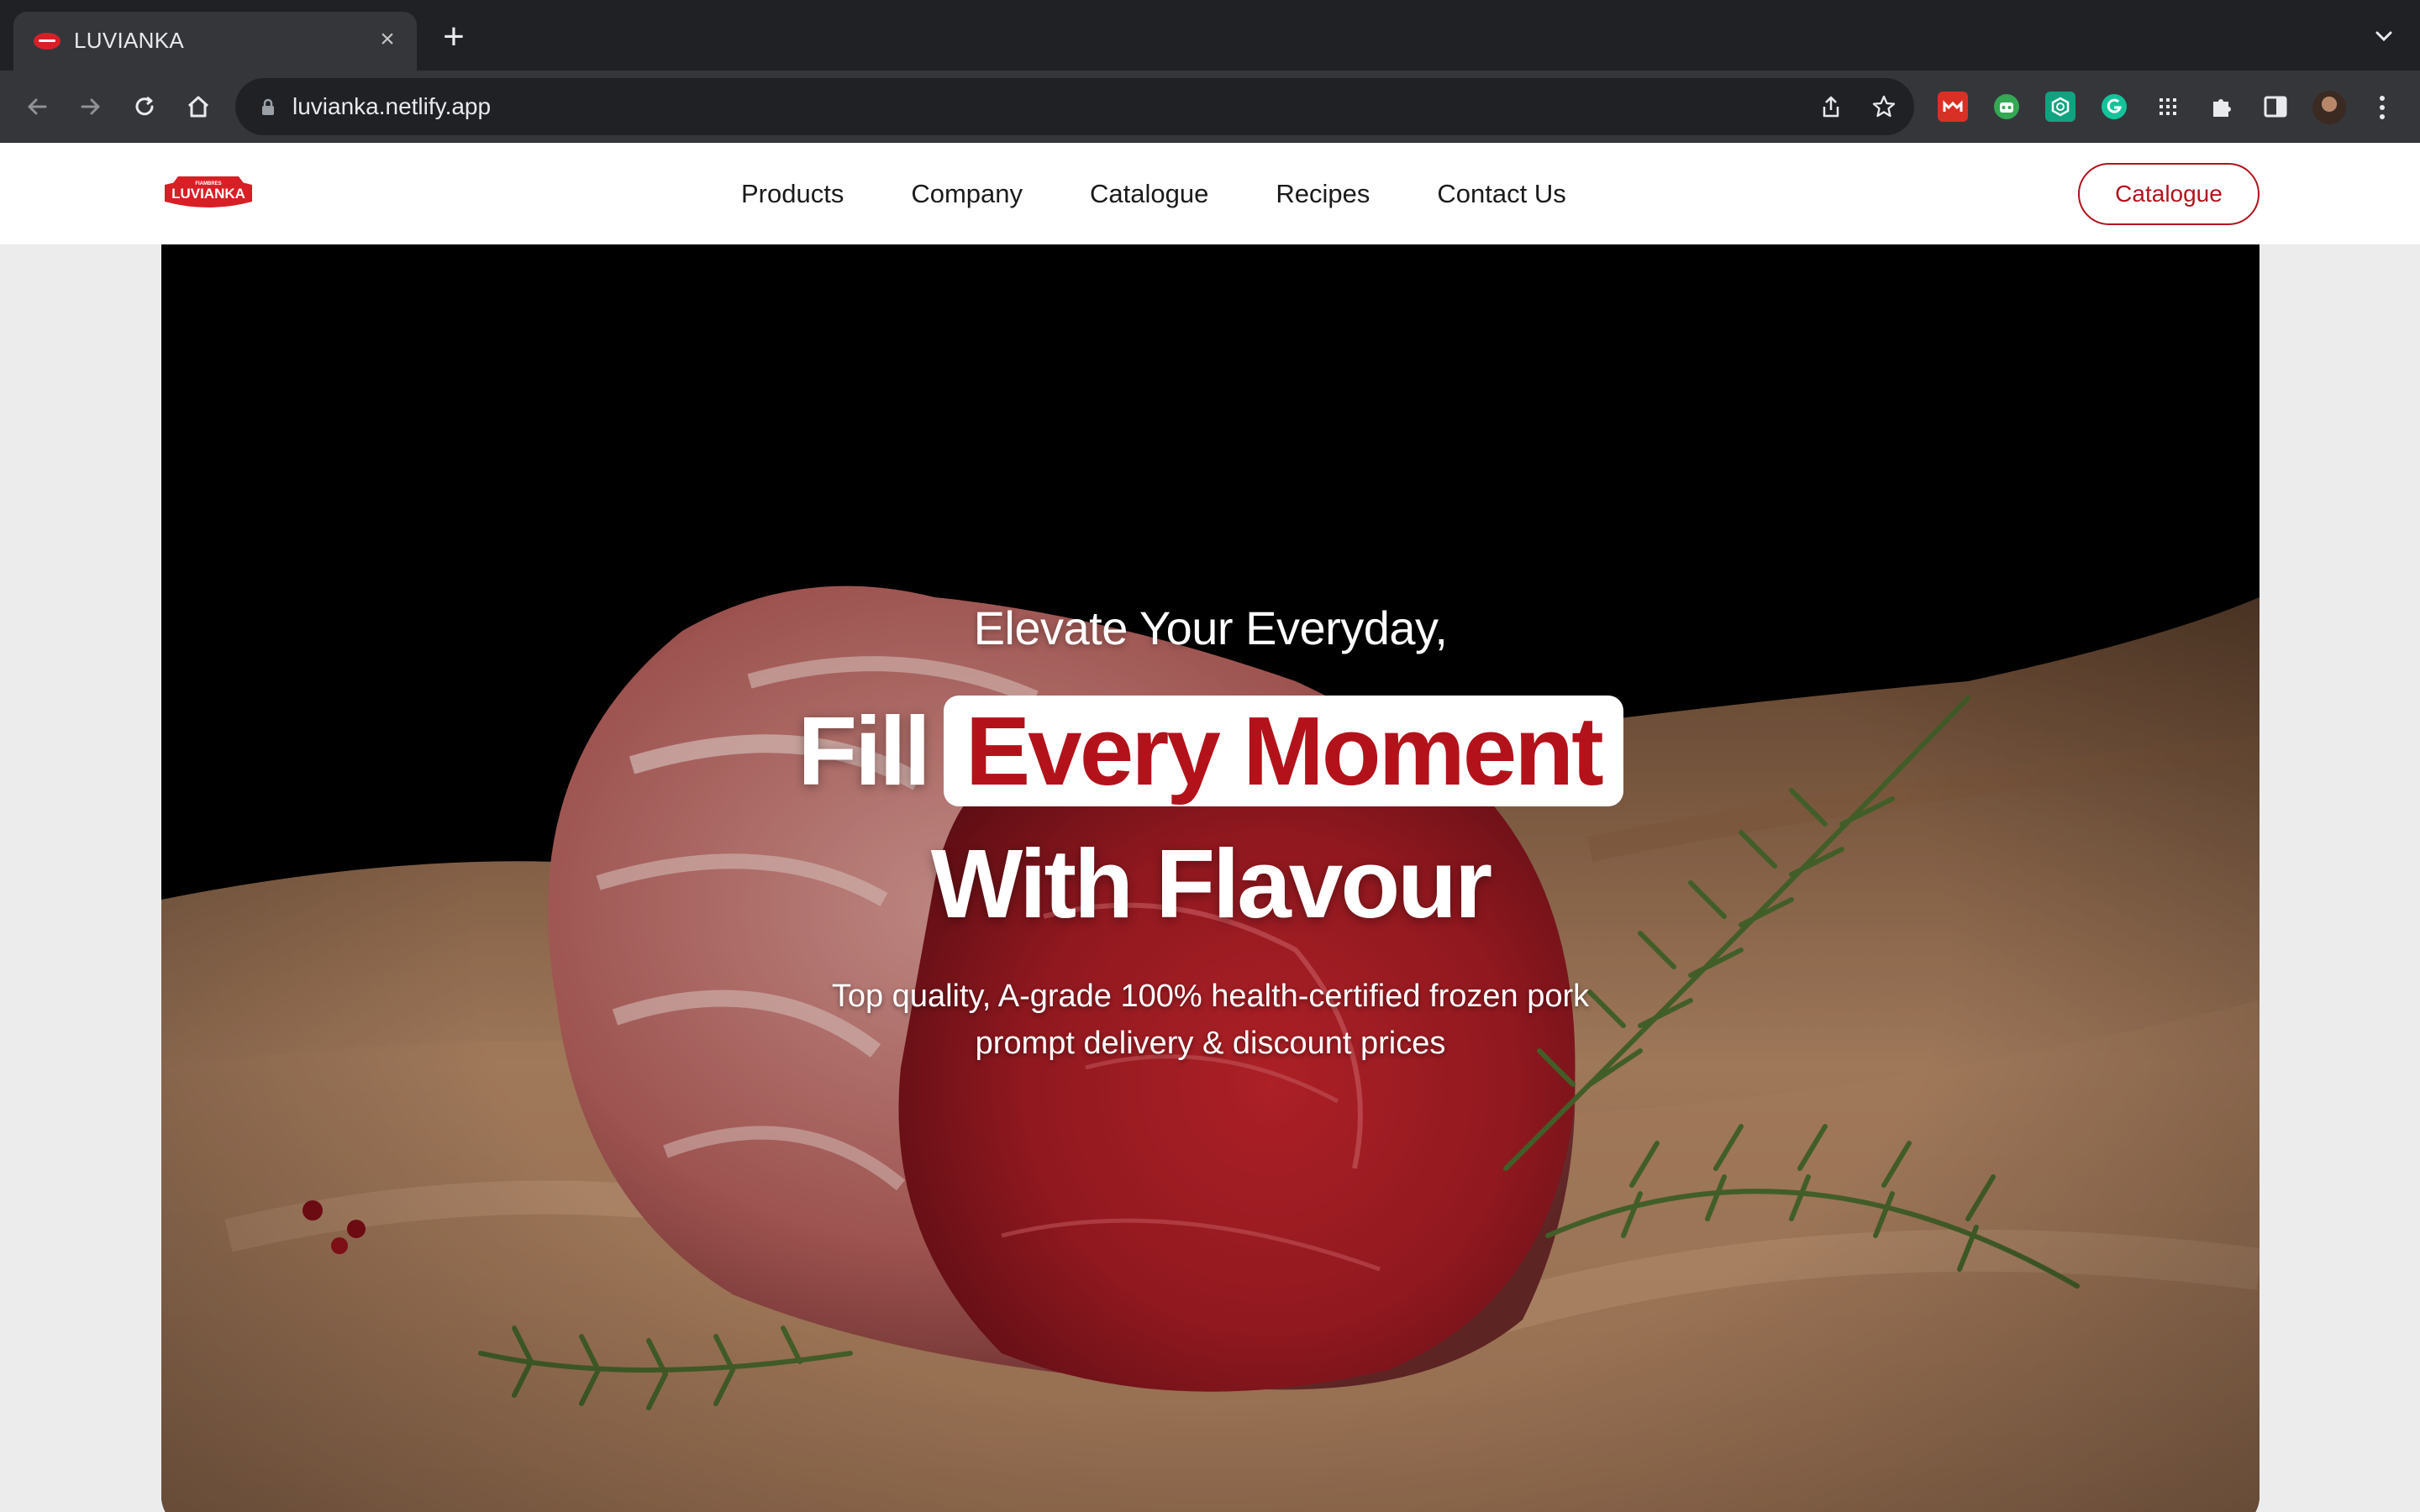 The height and width of the screenshot is (1512, 2420). Describe the element at coordinates (2006, 107) in the screenshot. I see `extension-robot-icon` at that location.